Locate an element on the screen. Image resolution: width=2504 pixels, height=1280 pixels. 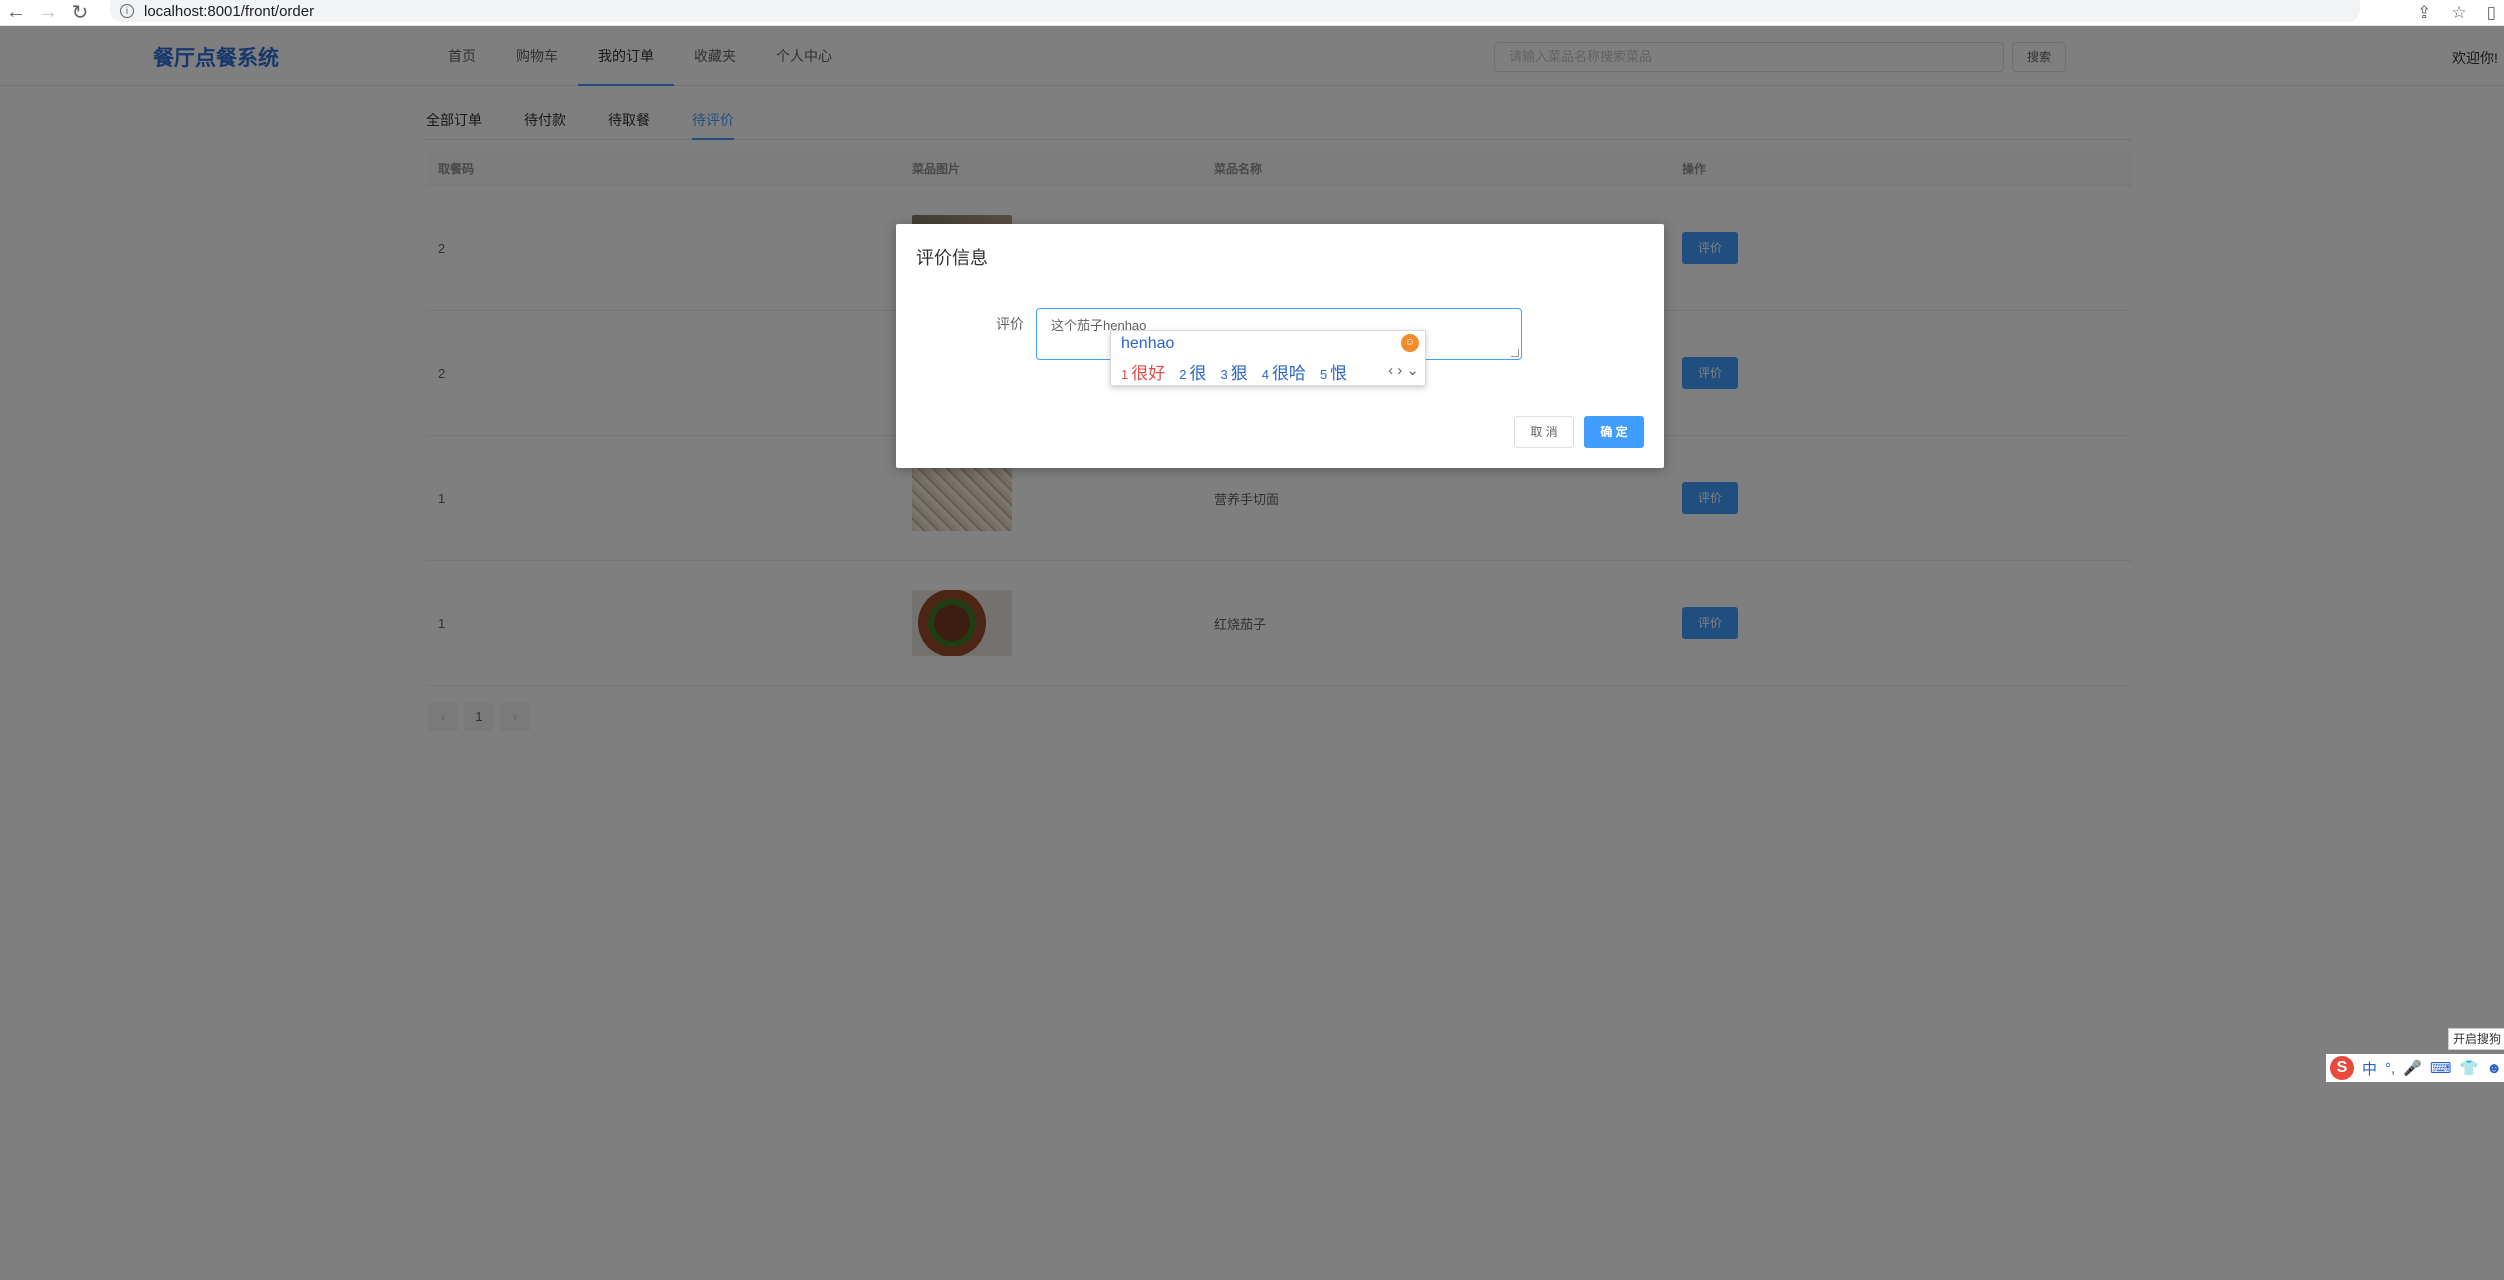
sogou-logo-icon: S is located at coordinates (2342, 1068).